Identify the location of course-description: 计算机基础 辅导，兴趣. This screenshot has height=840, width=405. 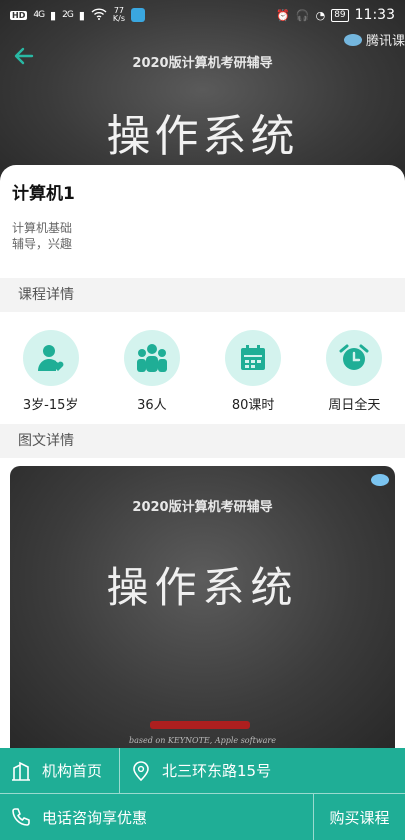
(42, 236).